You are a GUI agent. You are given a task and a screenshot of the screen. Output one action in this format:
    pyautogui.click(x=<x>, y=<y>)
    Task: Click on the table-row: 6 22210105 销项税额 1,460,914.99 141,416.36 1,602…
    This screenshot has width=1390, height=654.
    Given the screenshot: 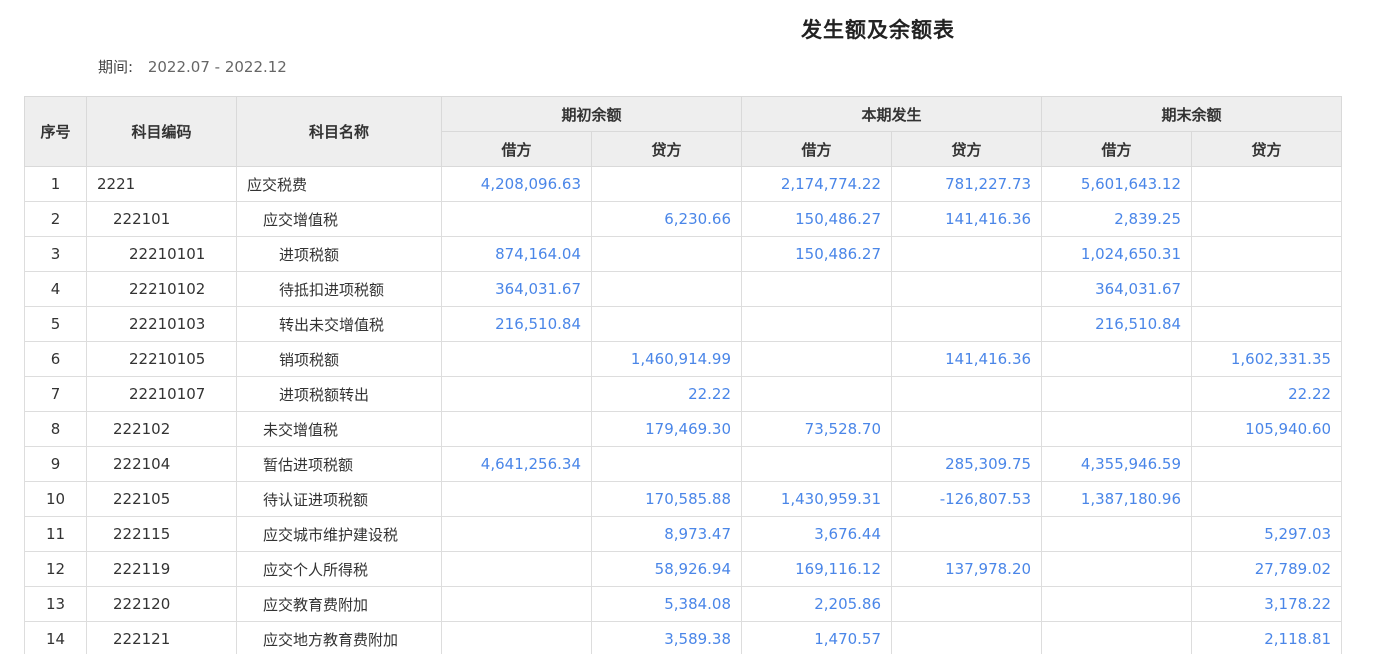 What is the action you would take?
    pyautogui.click(x=683, y=359)
    